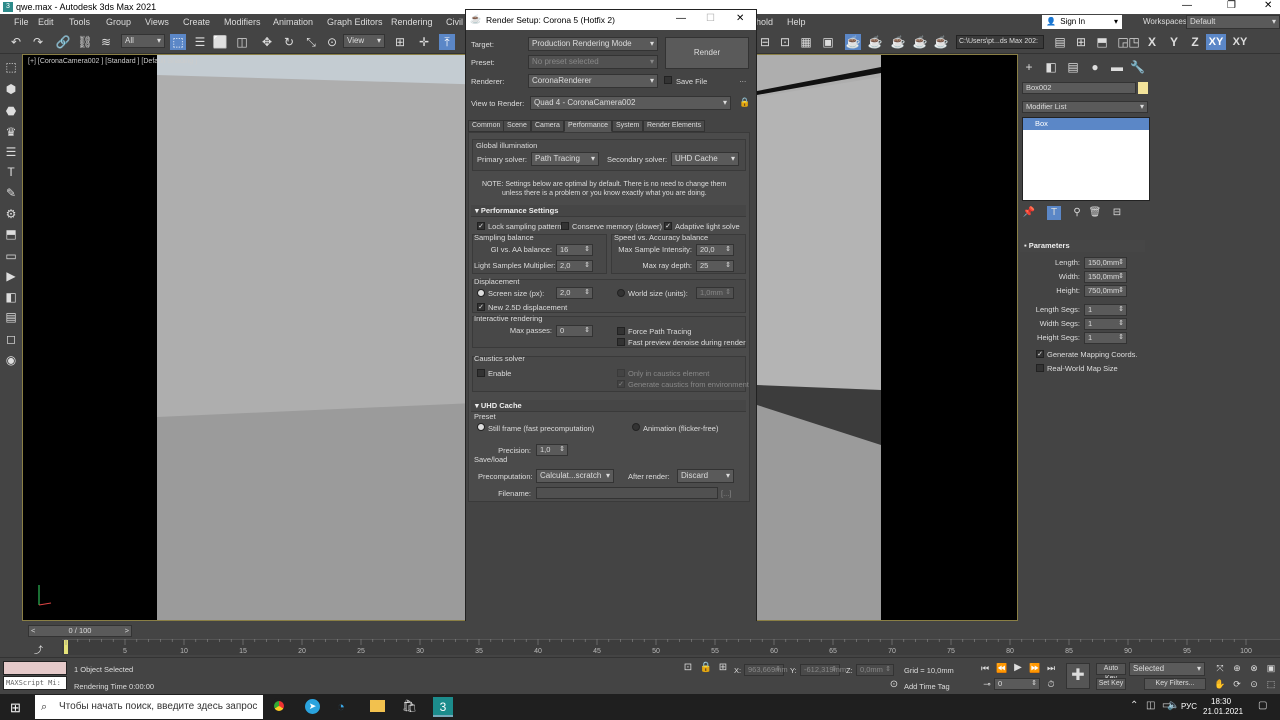  What do you see at coordinates (33, 631) in the screenshot?
I see `prev-frame-icon: <` at bounding box center [33, 631].